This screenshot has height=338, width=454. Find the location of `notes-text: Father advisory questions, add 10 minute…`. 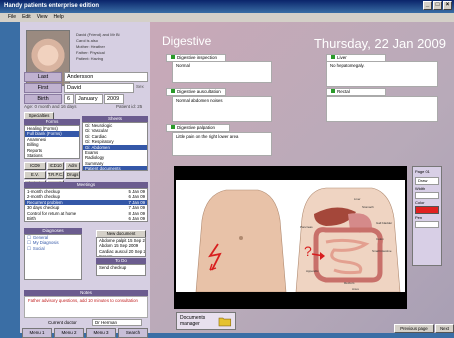

notes-text: Father advisory questions, add 10 minute… is located at coordinates (86, 307).